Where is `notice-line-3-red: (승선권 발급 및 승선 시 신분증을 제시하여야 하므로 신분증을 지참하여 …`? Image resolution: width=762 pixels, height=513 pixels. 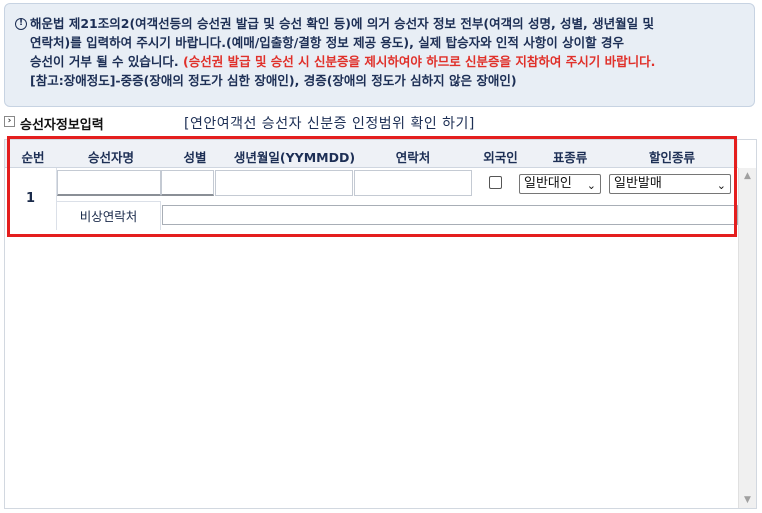 notice-line-3-red: (승선권 발급 및 승선 시 신분증을 제시하여야 하므로 신분증을 지참하여 … is located at coordinates (419, 61).